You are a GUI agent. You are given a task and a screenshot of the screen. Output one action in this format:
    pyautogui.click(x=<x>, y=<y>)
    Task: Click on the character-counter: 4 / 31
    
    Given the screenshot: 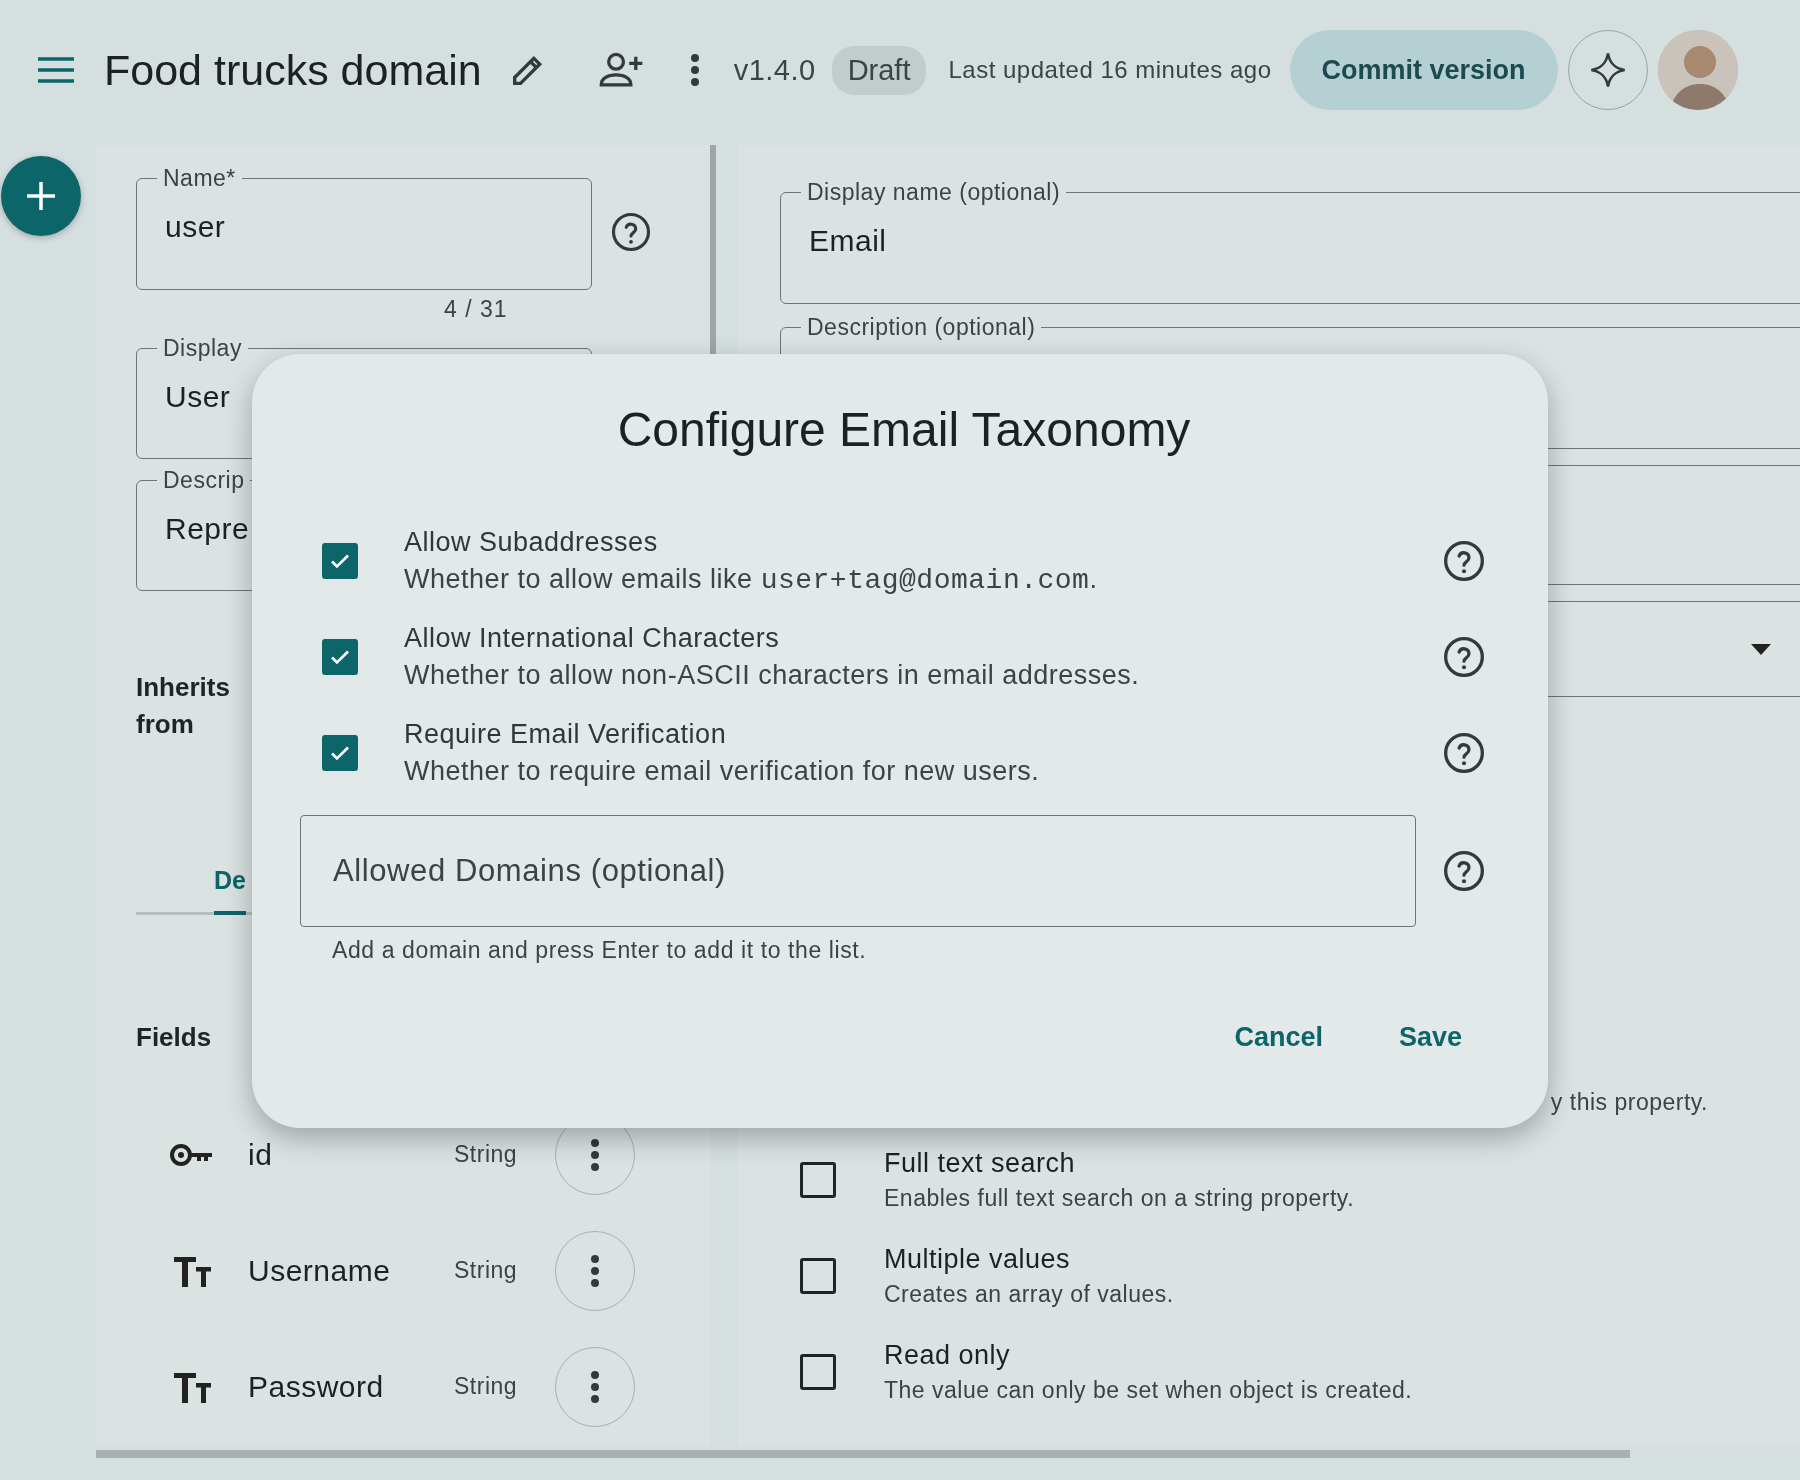 What is the action you would take?
    pyautogui.click(x=476, y=309)
    